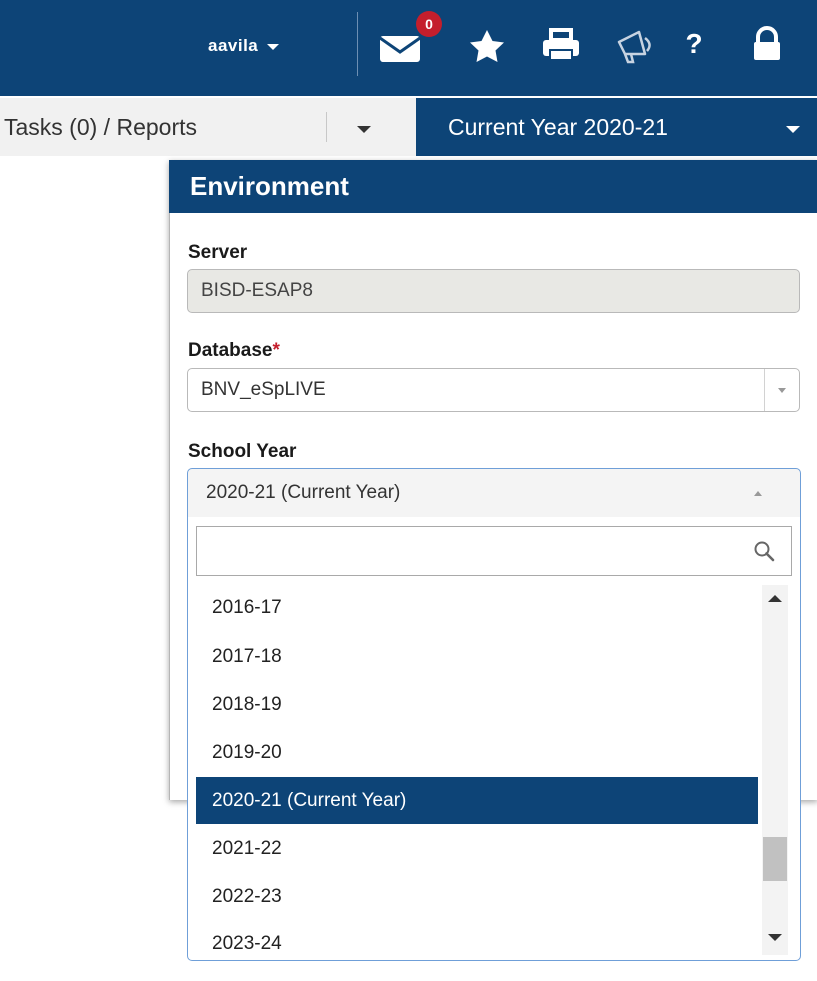 The width and height of the screenshot is (817, 981). What do you see at coordinates (357, 44) in the screenshot?
I see `header-divider` at bounding box center [357, 44].